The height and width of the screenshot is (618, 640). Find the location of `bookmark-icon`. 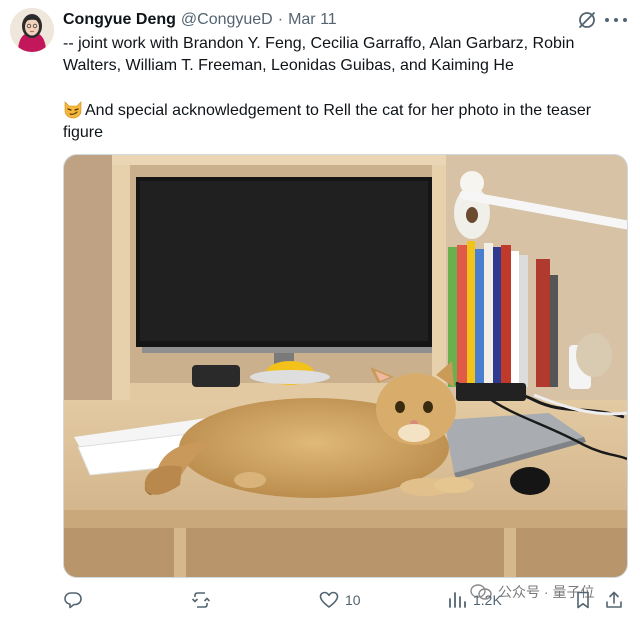

bookmark-icon is located at coordinates (583, 600).